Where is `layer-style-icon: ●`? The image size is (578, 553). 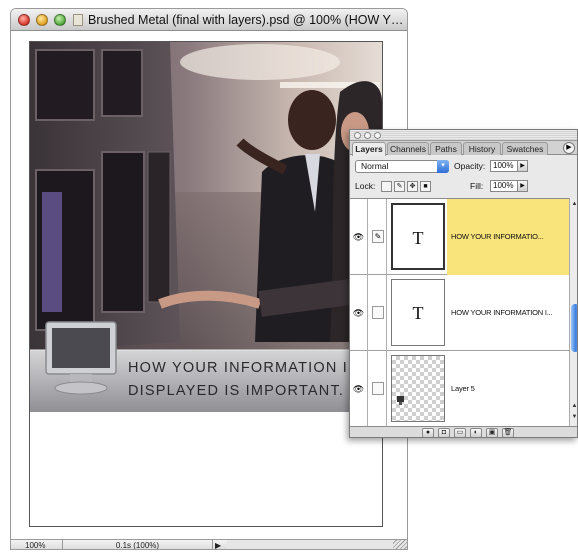 layer-style-icon: ● is located at coordinates (428, 432).